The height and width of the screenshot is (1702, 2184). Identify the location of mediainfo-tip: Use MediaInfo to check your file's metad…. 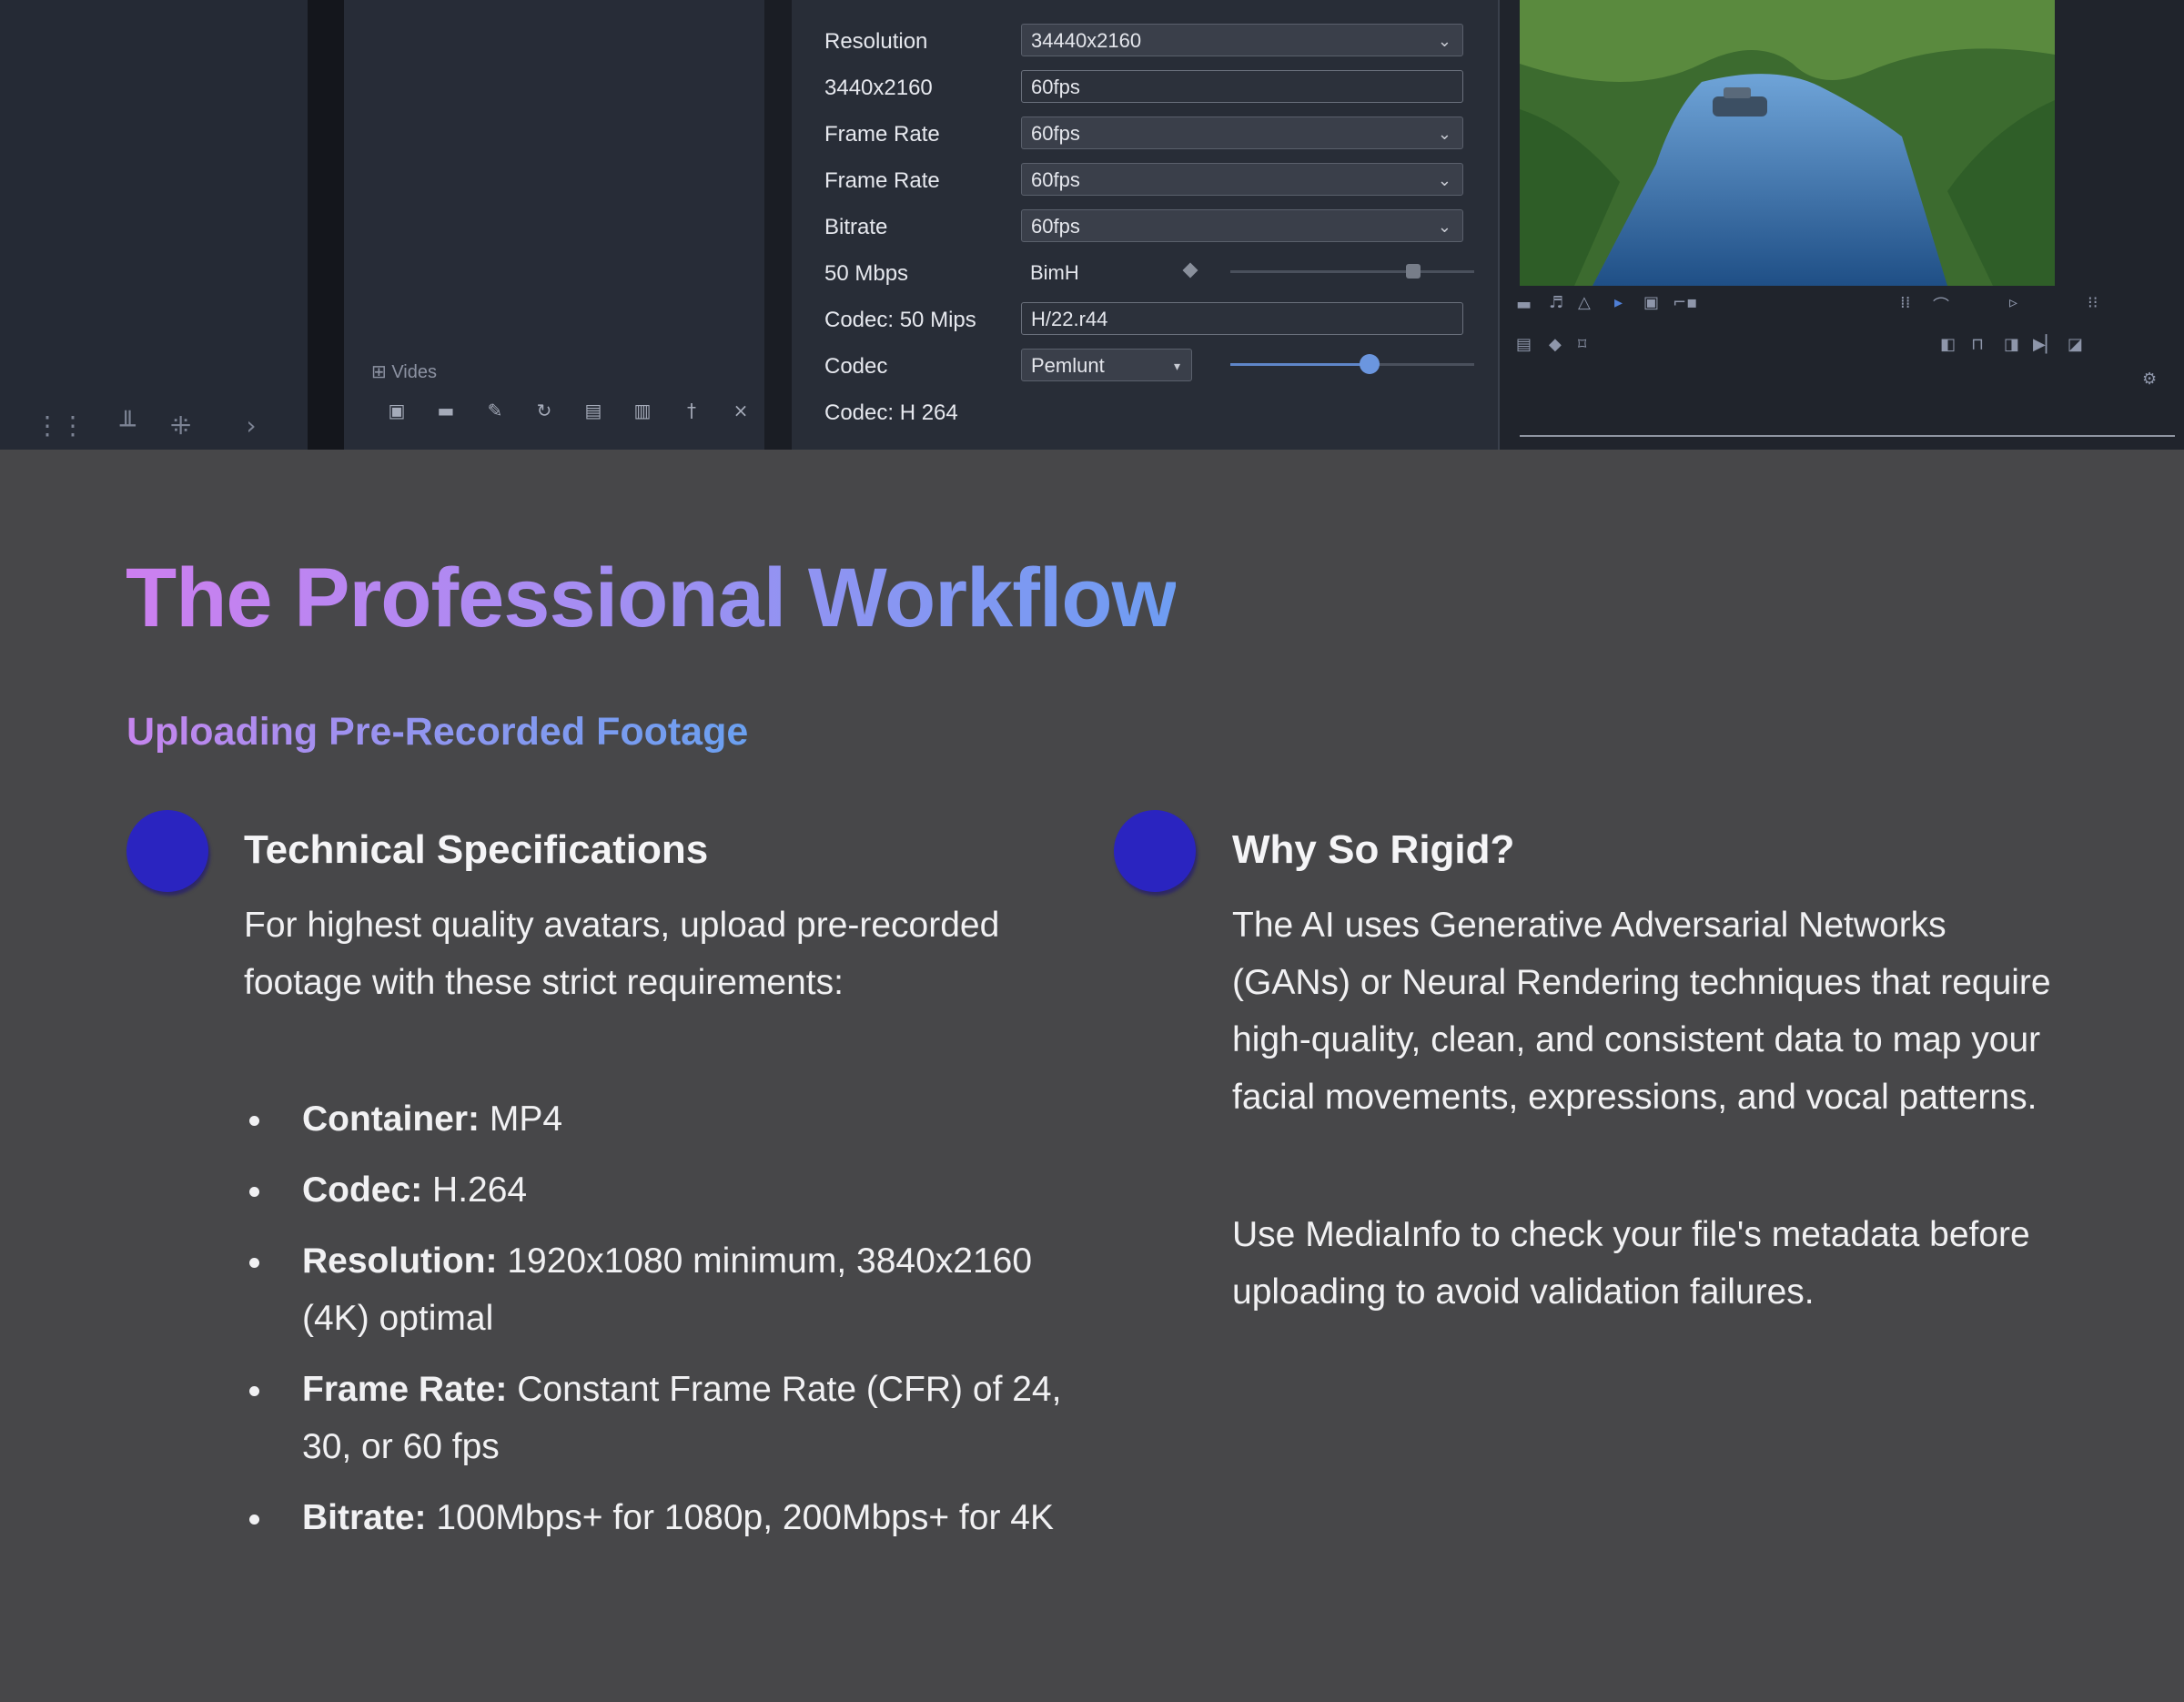
(1631, 1263).